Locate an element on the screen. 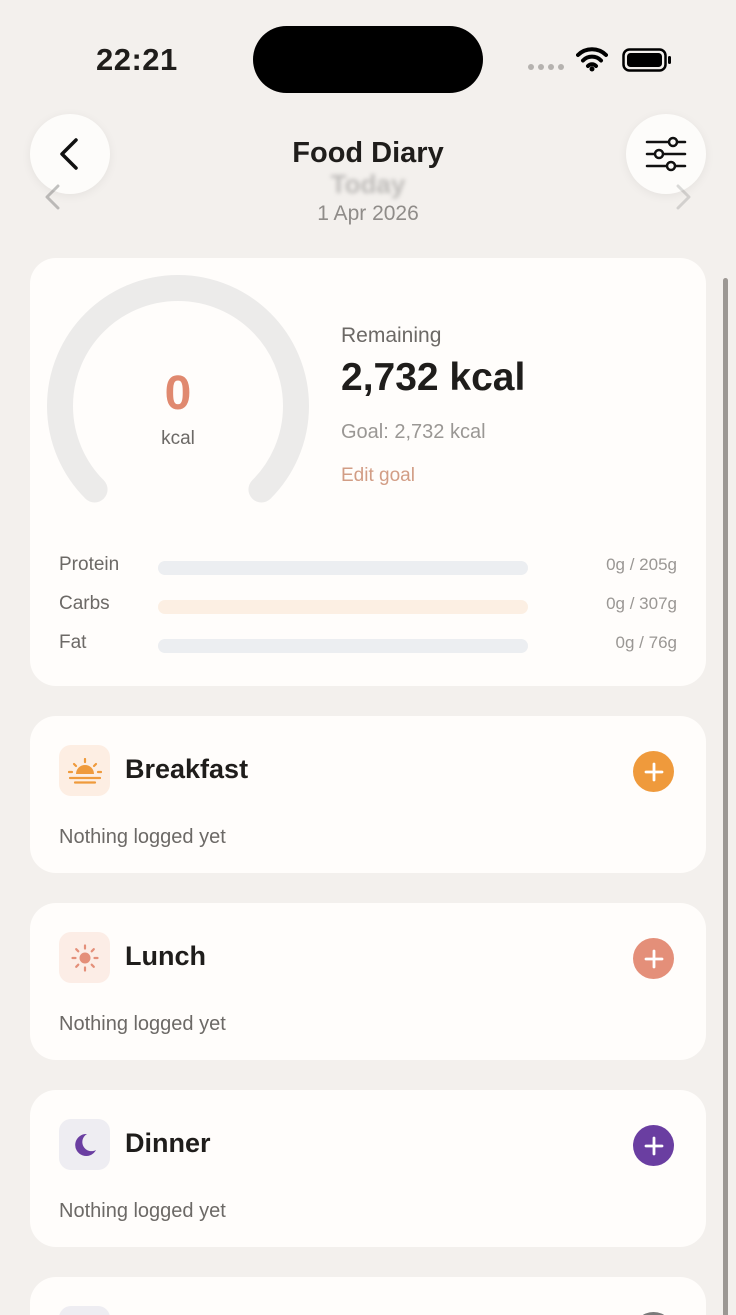 Image resolution: width=736 pixels, height=1315 pixels. edit-goal-link: Edit goal is located at coordinates (378, 476).